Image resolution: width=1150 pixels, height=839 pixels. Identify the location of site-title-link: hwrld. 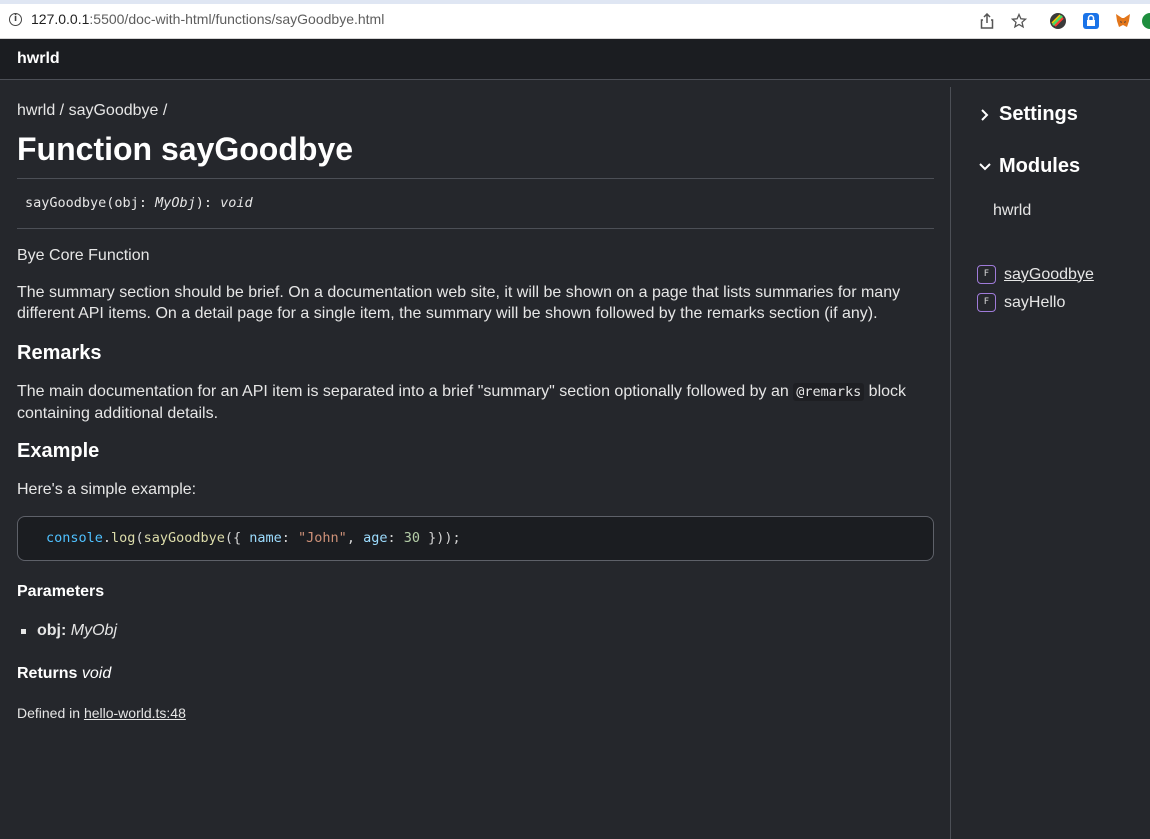
(38, 59).